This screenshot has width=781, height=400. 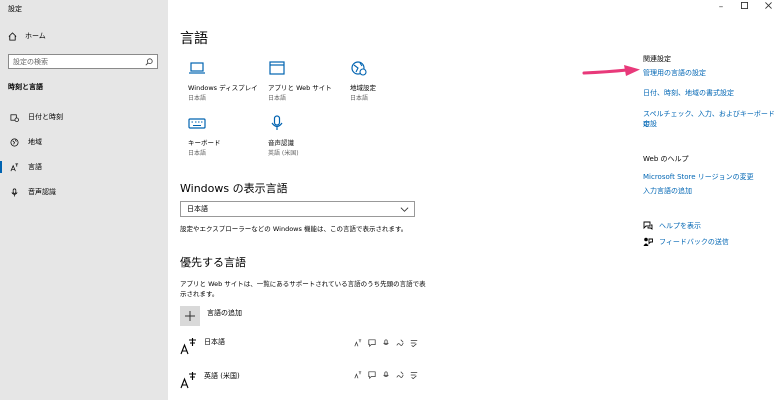 What do you see at coordinates (297, 209) in the screenshot?
I see `display-language-dropdown: 日本語` at bounding box center [297, 209].